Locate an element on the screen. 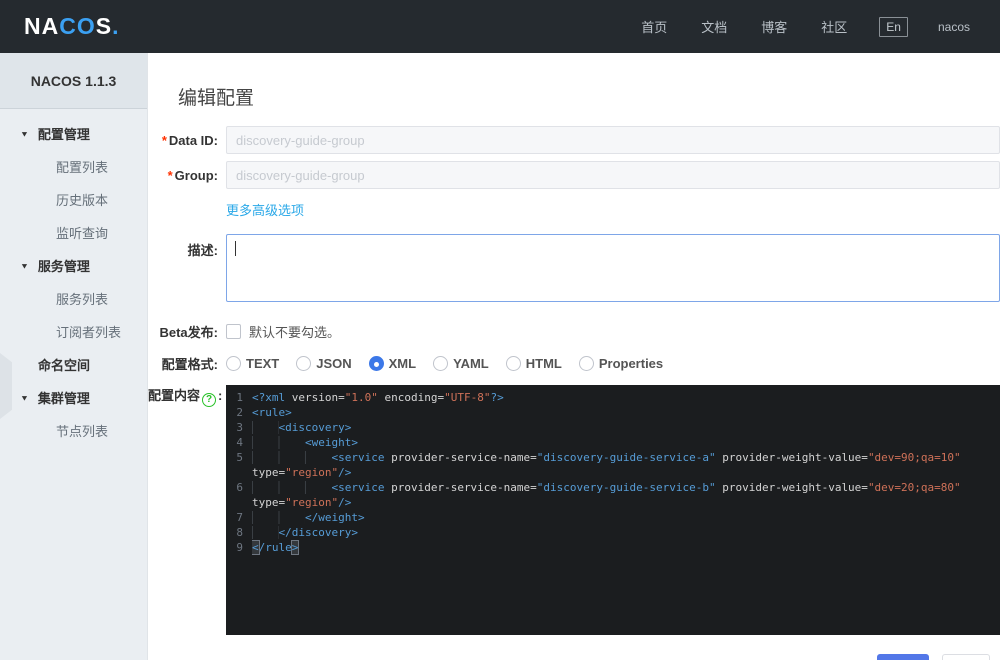 The image size is (1000, 660). radio-json: JSON is located at coordinates (324, 363).